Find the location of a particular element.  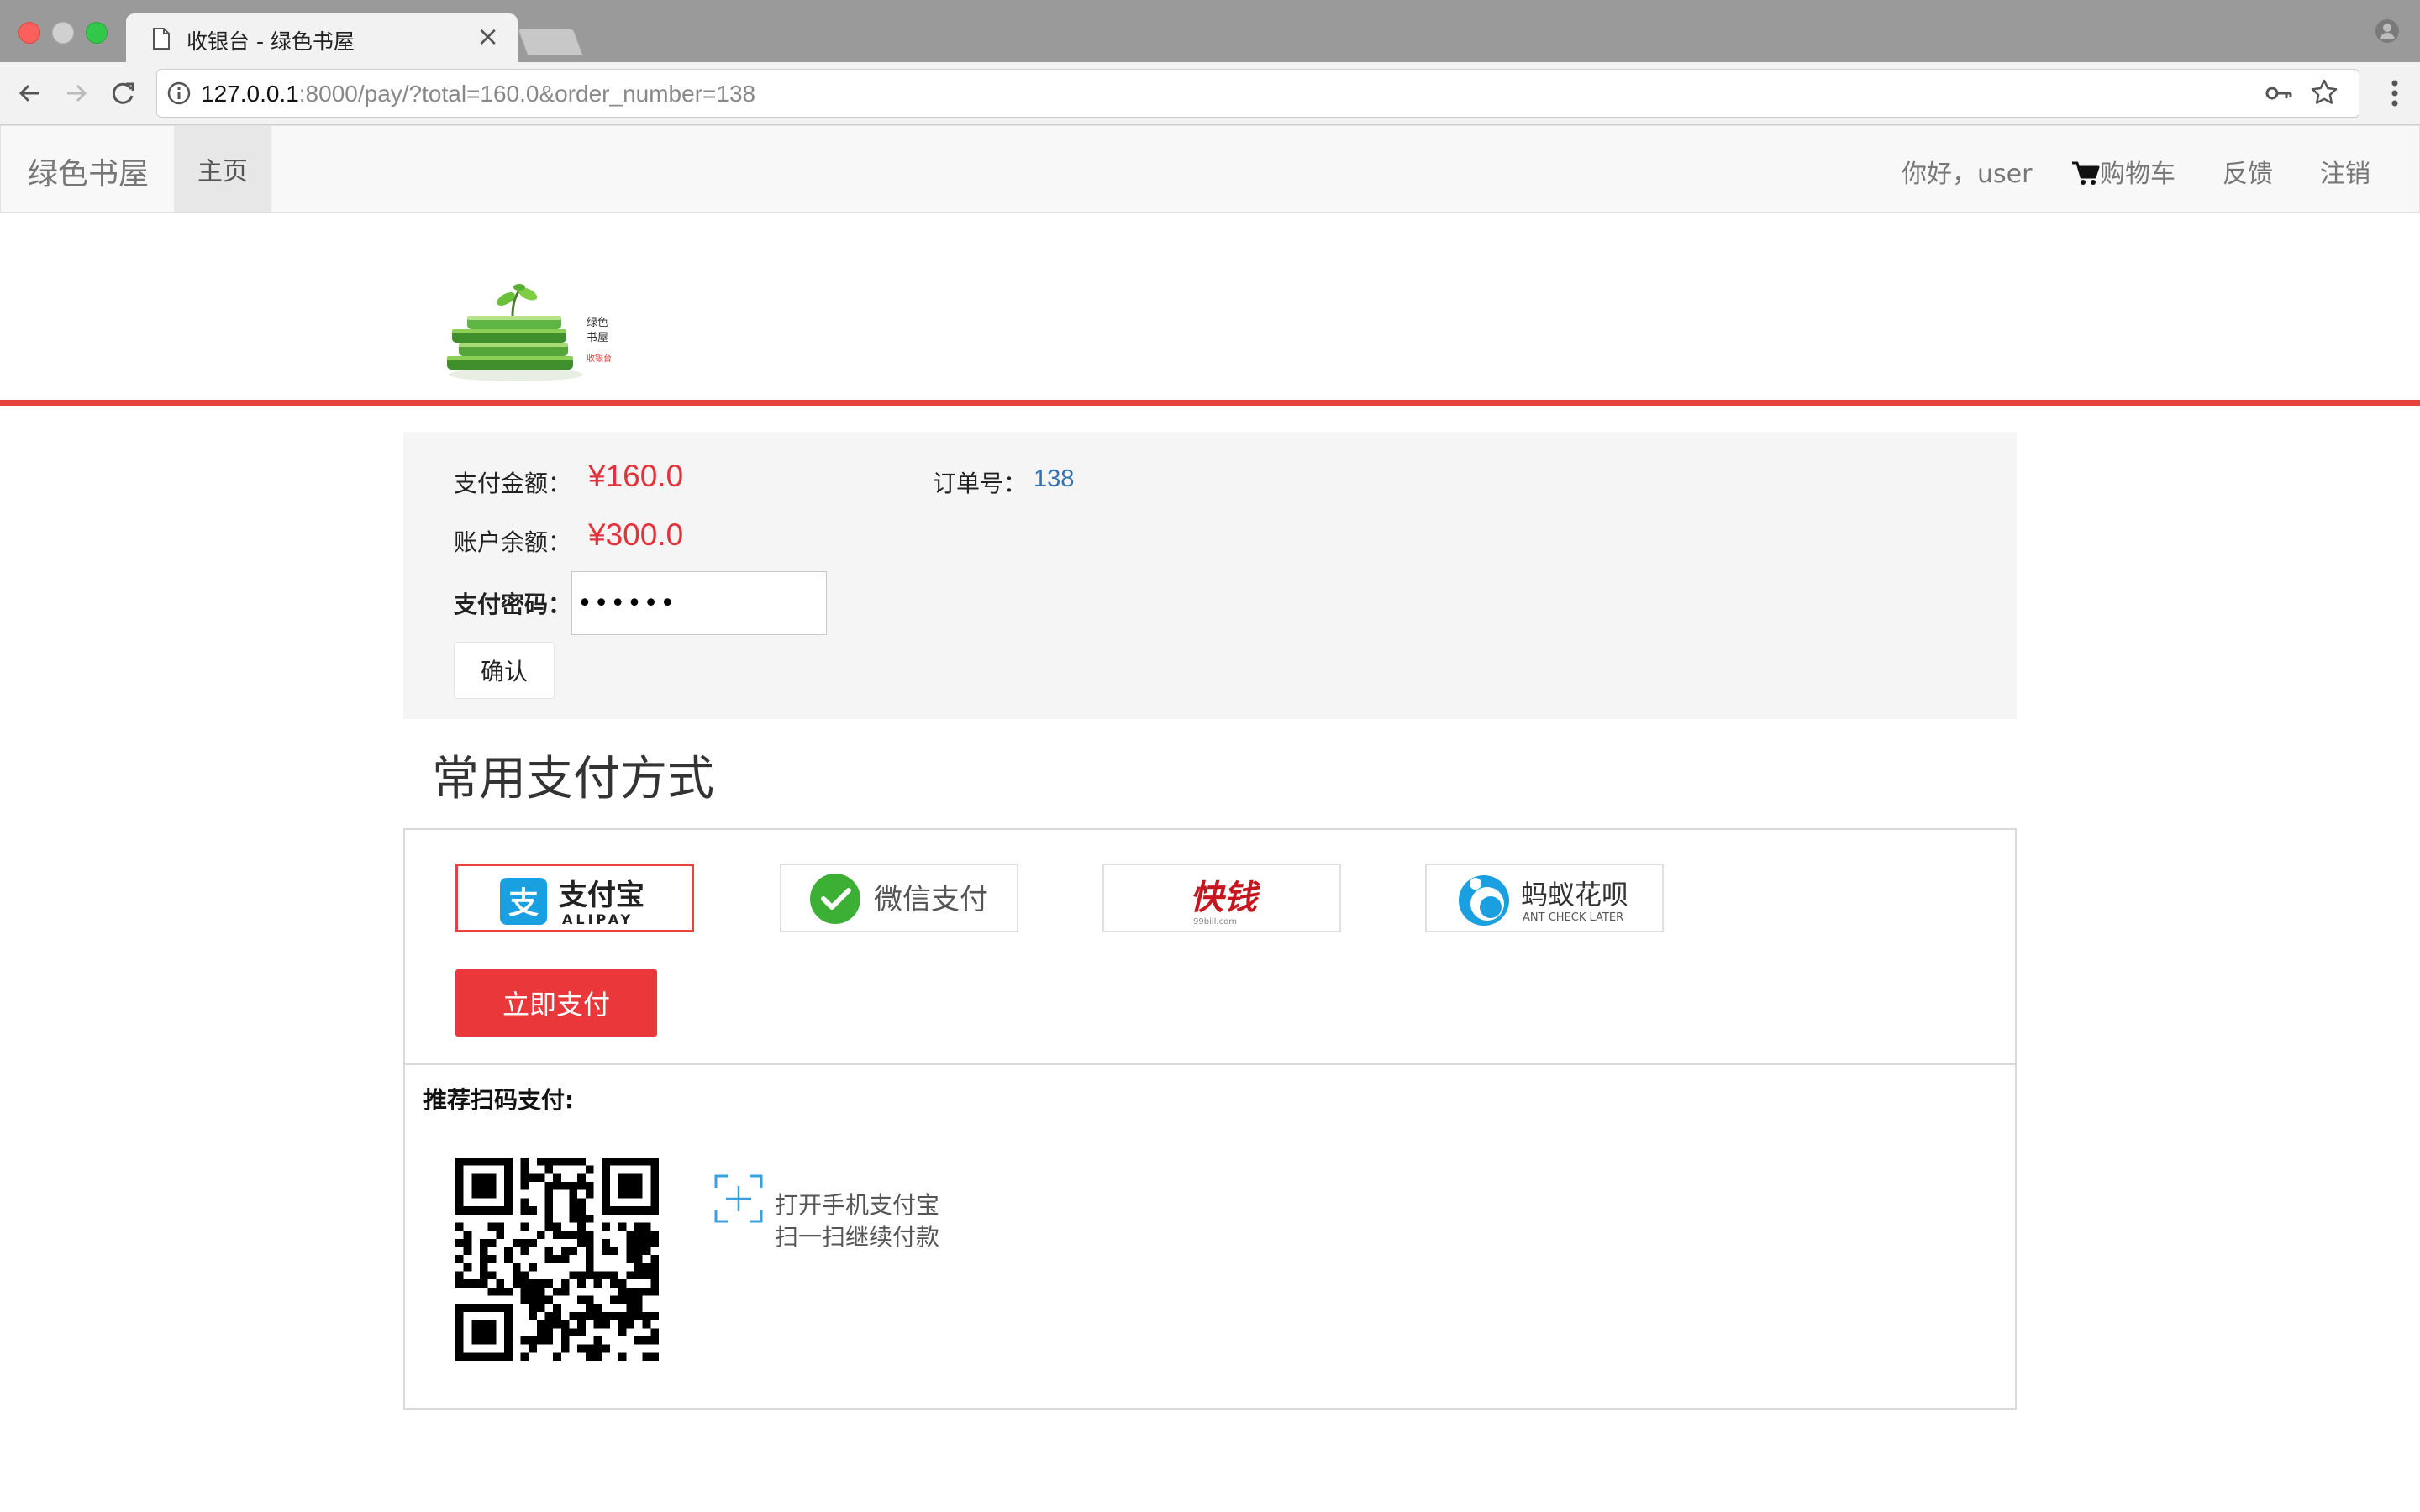

wechat-name: 微信支付 is located at coordinates (931, 899).